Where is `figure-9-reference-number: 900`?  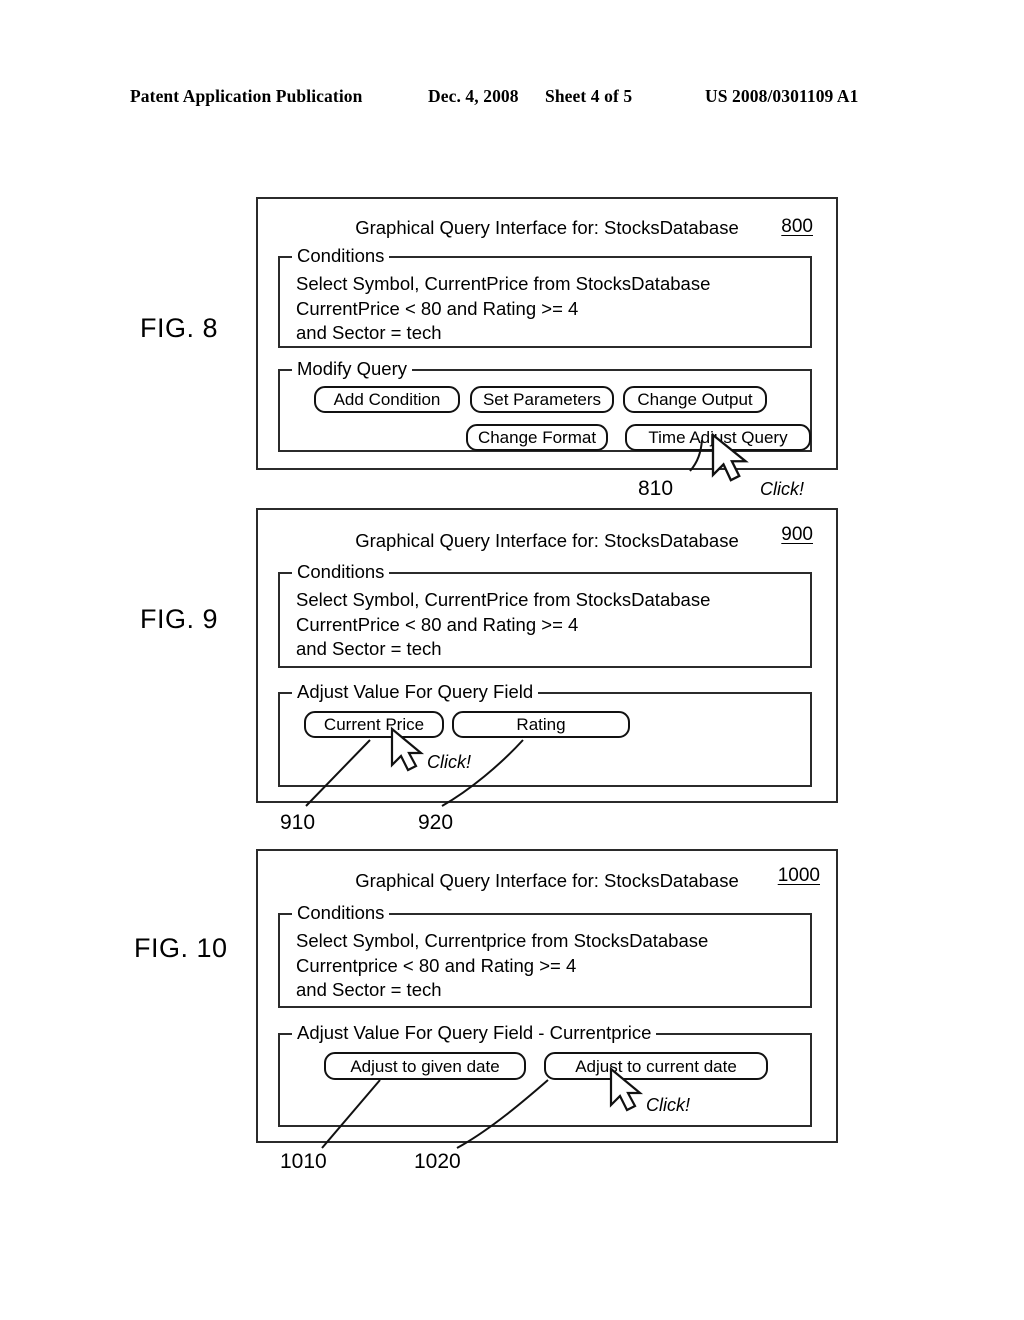 figure-9-reference-number: 900 is located at coordinates (797, 534).